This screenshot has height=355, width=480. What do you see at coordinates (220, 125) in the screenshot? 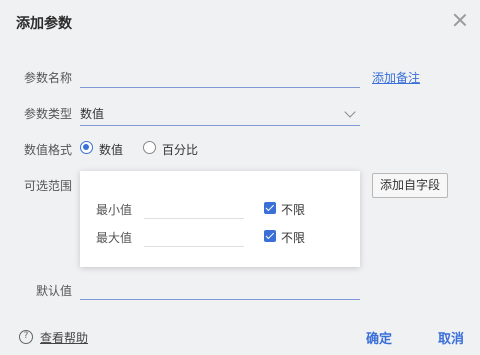
I see `param-type-underline` at bounding box center [220, 125].